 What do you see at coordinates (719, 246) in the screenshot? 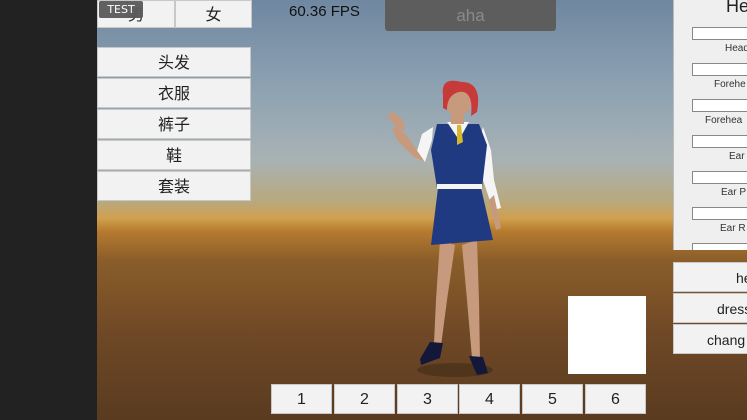
I see `next-field` at bounding box center [719, 246].